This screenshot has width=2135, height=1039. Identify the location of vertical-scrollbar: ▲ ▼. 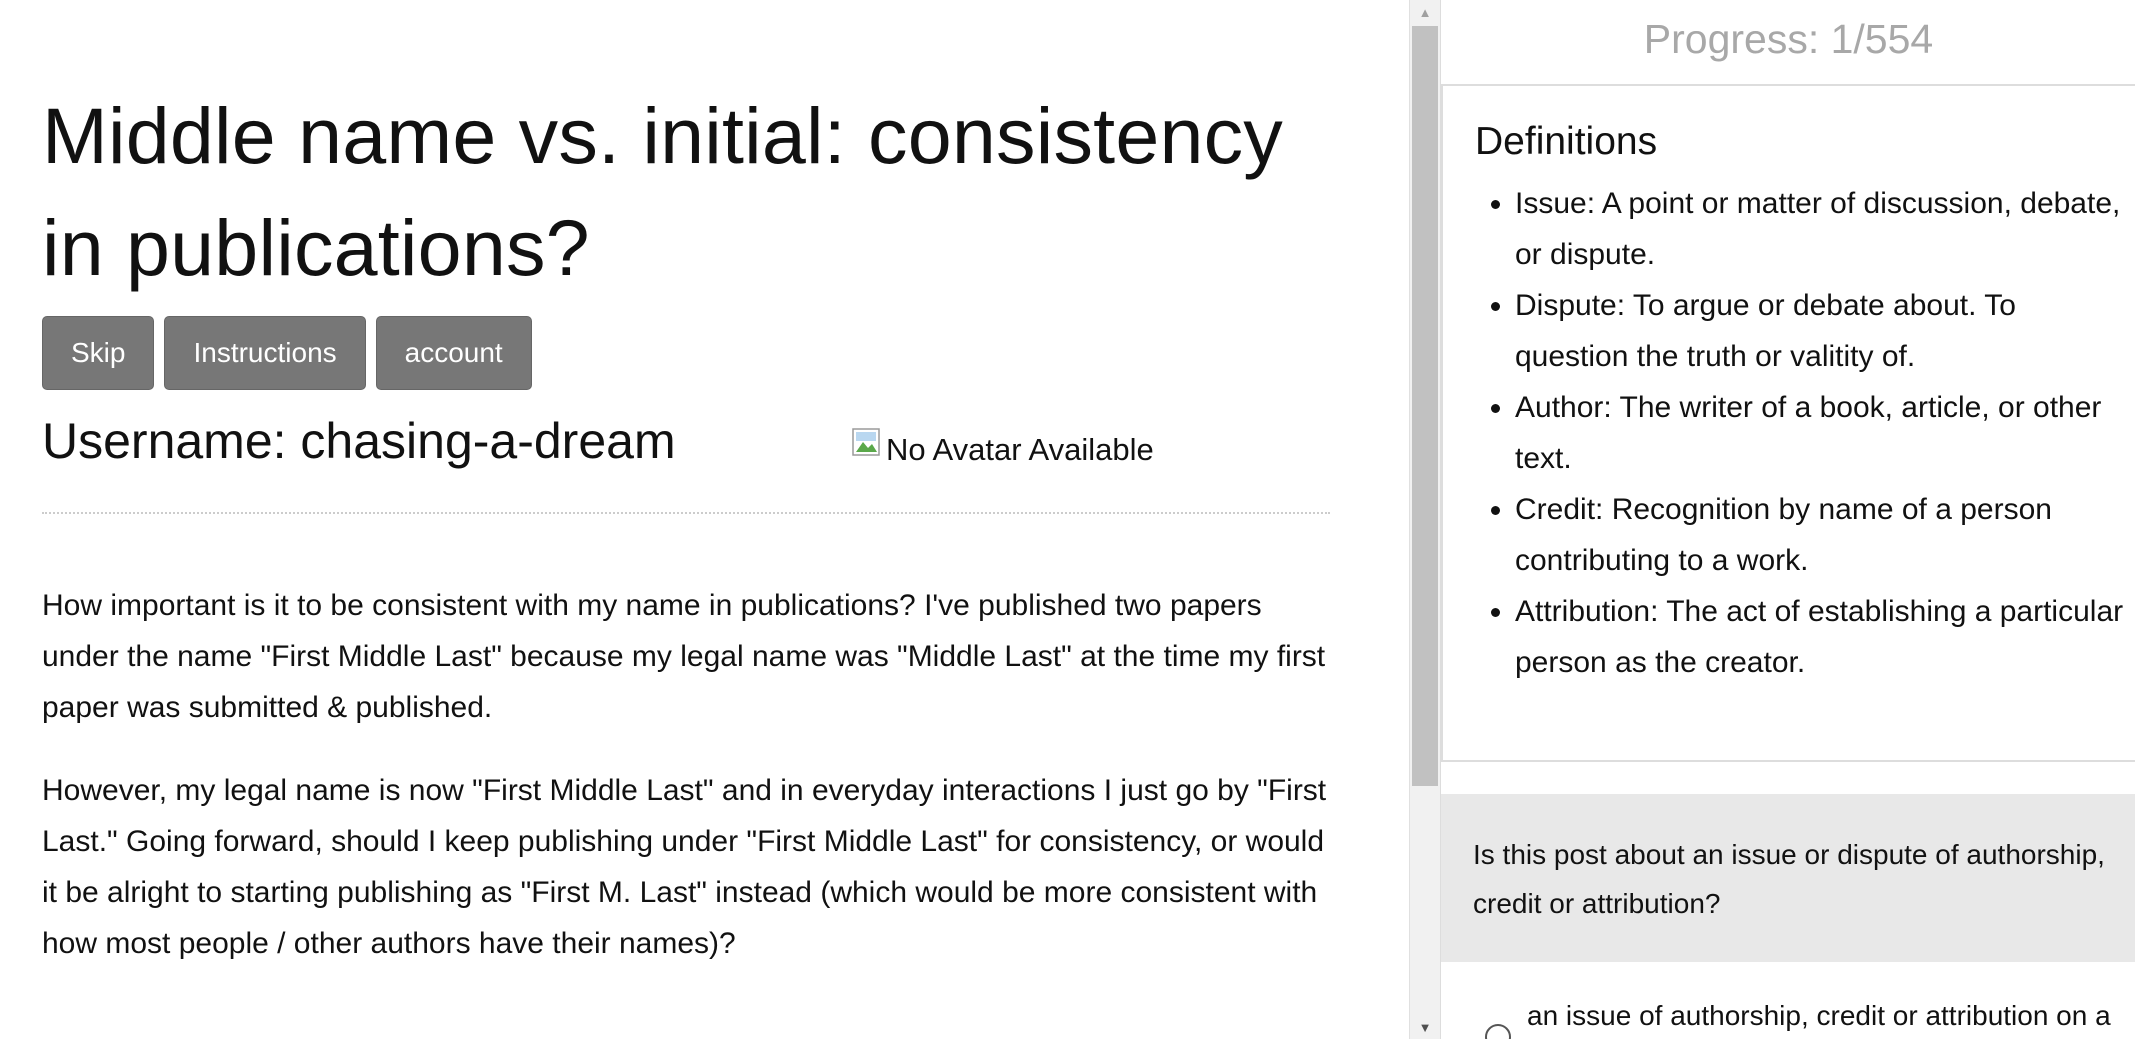
(1424, 519).